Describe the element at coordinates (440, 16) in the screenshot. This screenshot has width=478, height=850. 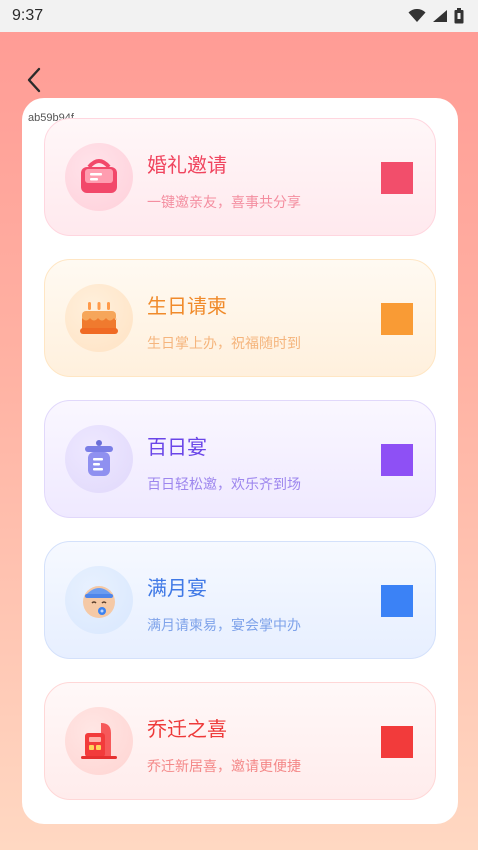
I see `signal-icon` at that location.